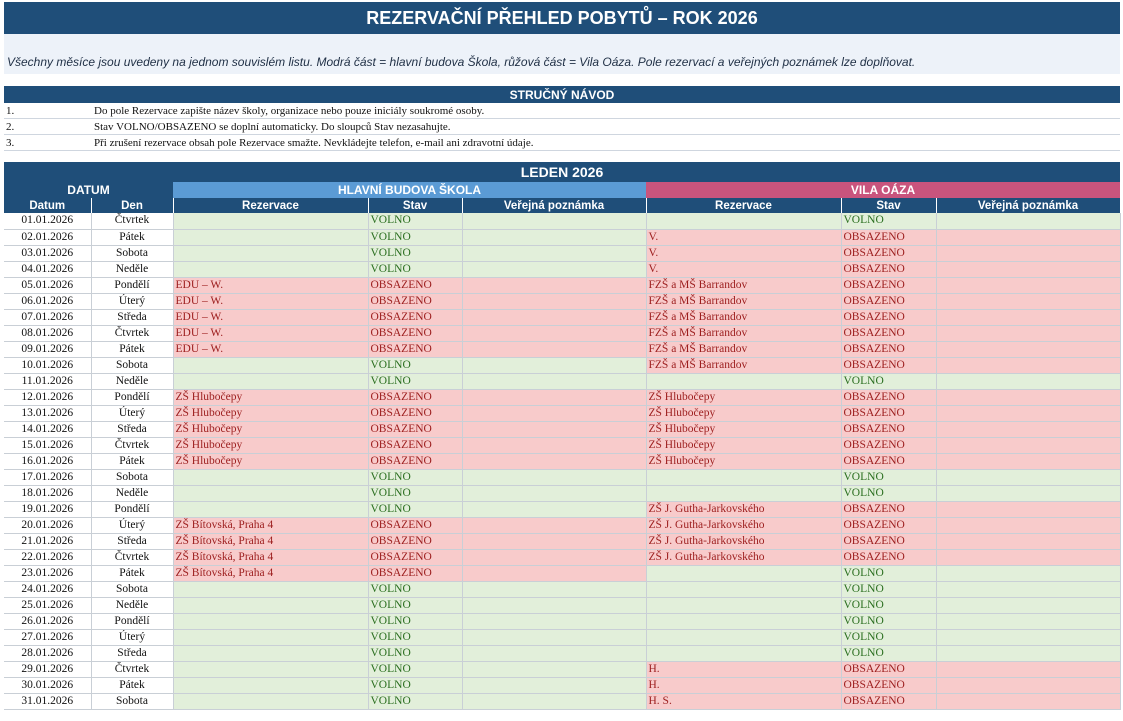 The image size is (1123, 721). What do you see at coordinates (744, 701) in the screenshot?
I see `vila-reservation-cell: H. S.` at bounding box center [744, 701].